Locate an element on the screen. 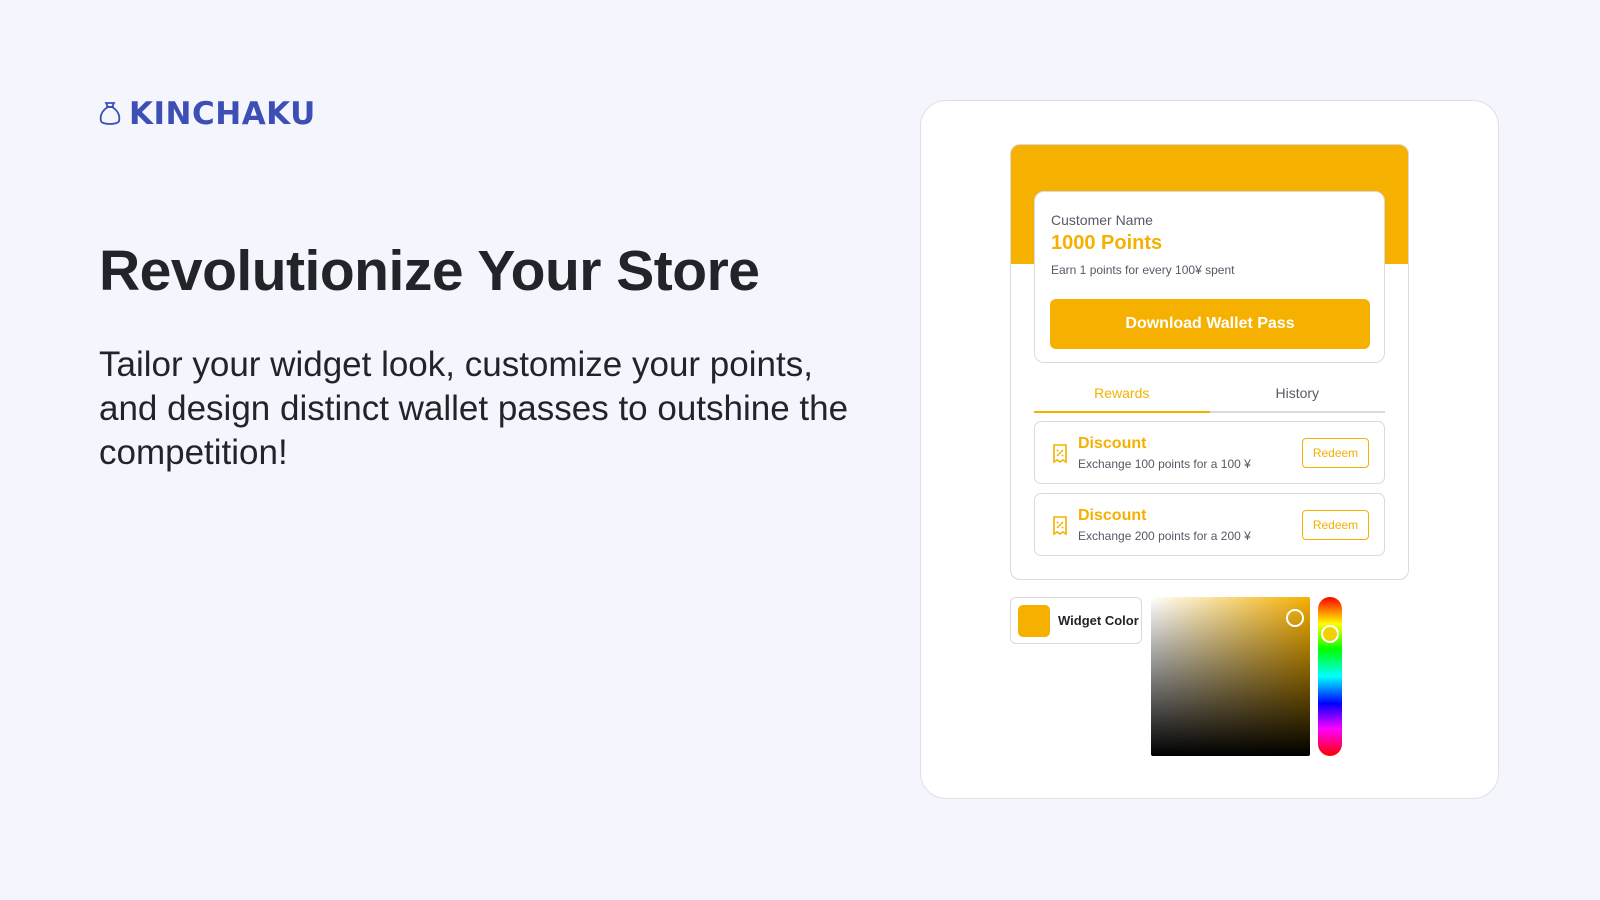  reward-description: Exchange 200 points for a 200 ¥ is located at coordinates (1164, 536).